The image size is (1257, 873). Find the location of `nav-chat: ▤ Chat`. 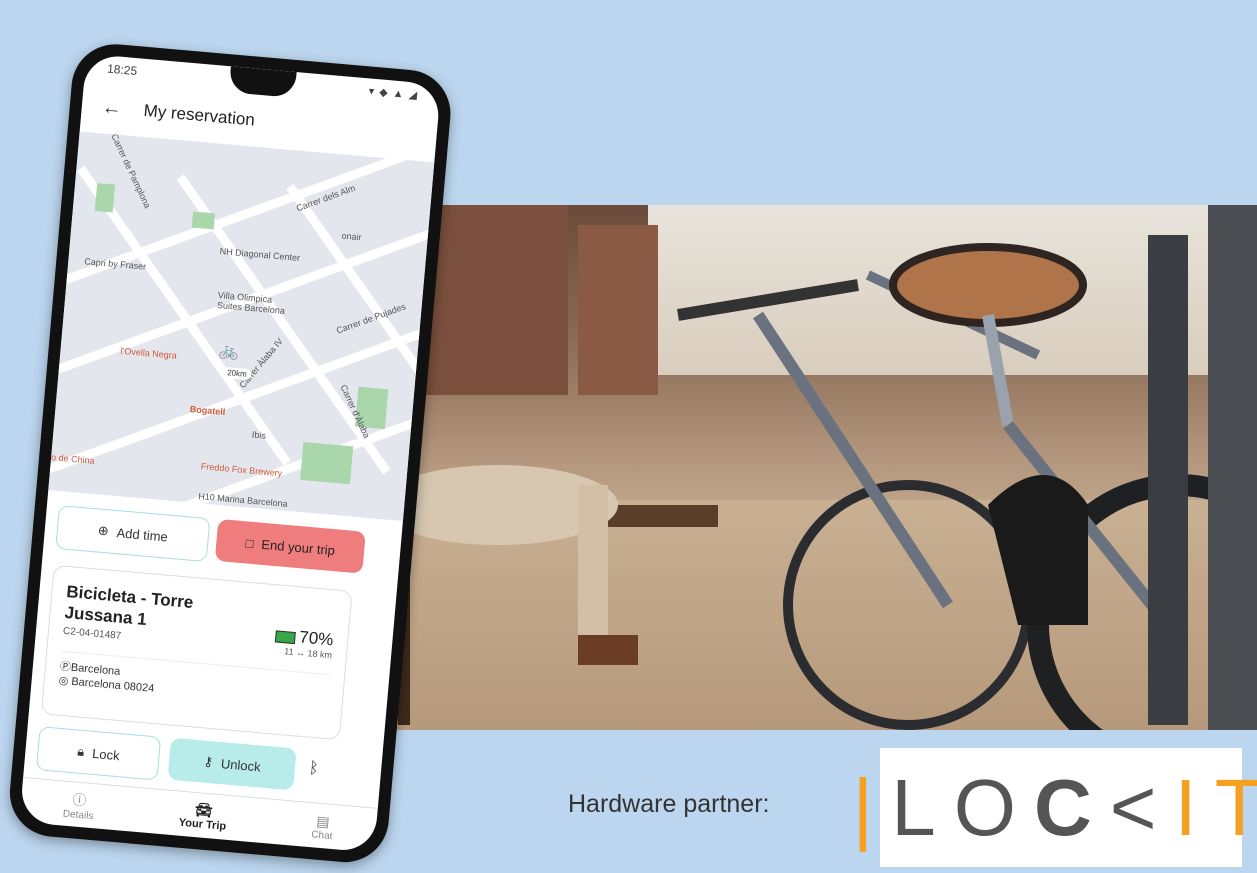

nav-chat: ▤ Chat is located at coordinates (322, 827).